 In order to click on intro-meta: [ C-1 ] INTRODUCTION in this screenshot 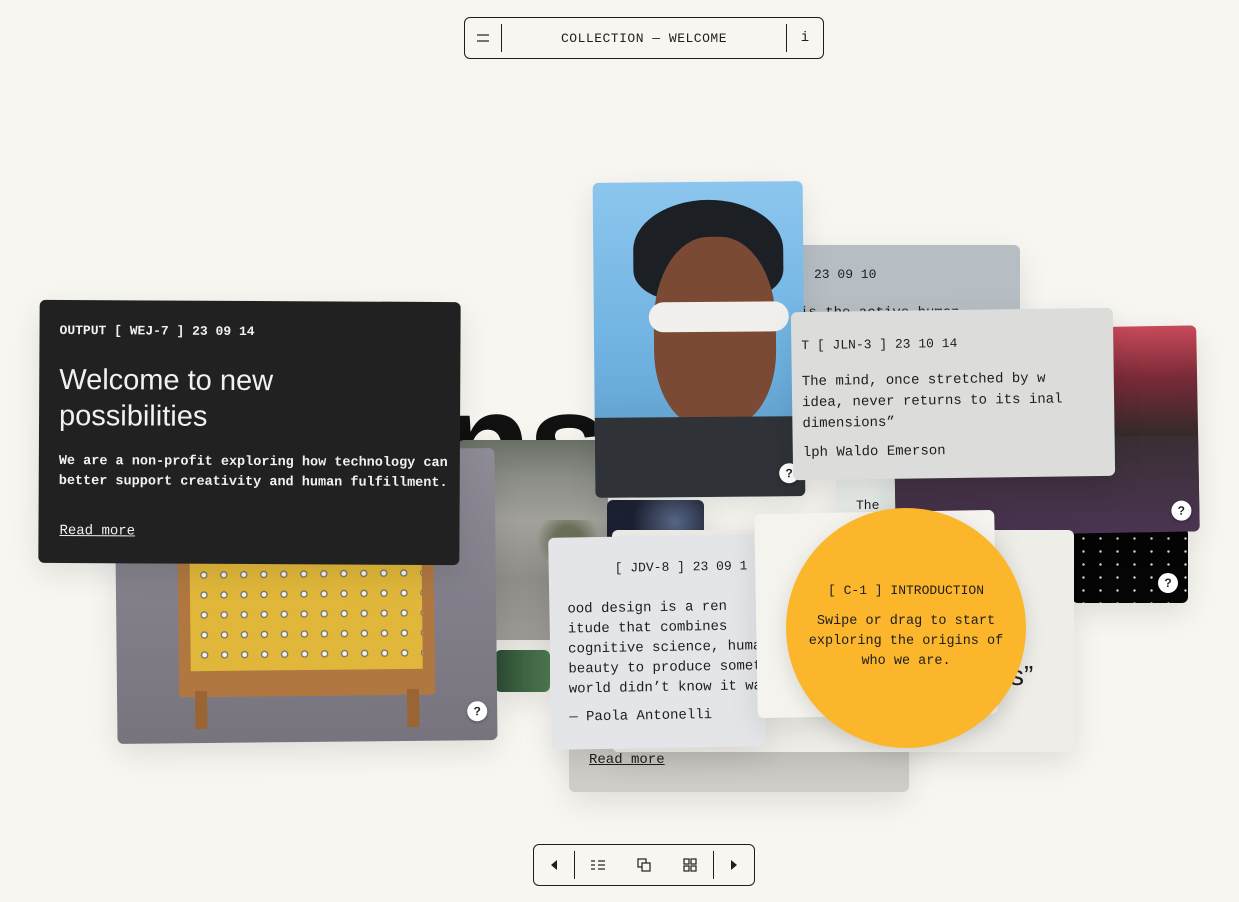, I will do `click(906, 590)`.